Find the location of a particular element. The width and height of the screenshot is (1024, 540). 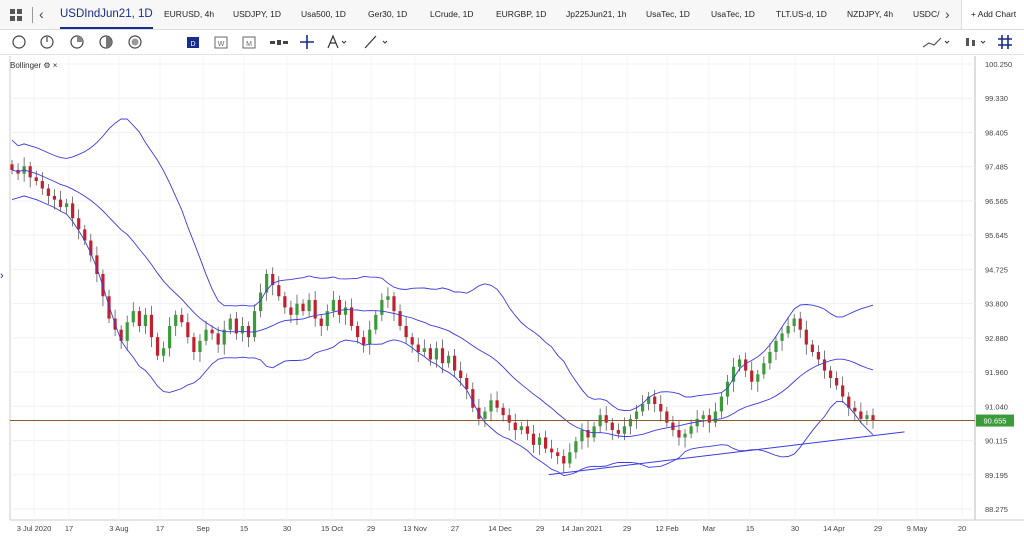

tab-usatec-1: UsaTec, 1D is located at coordinates (668, 14).